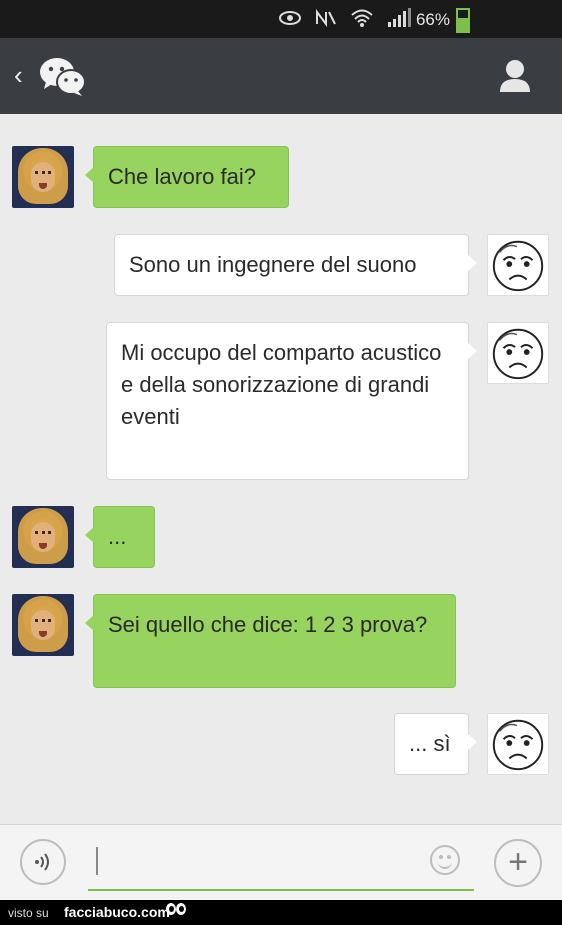  I want to click on top-bar: ‹, so click(281, 76).